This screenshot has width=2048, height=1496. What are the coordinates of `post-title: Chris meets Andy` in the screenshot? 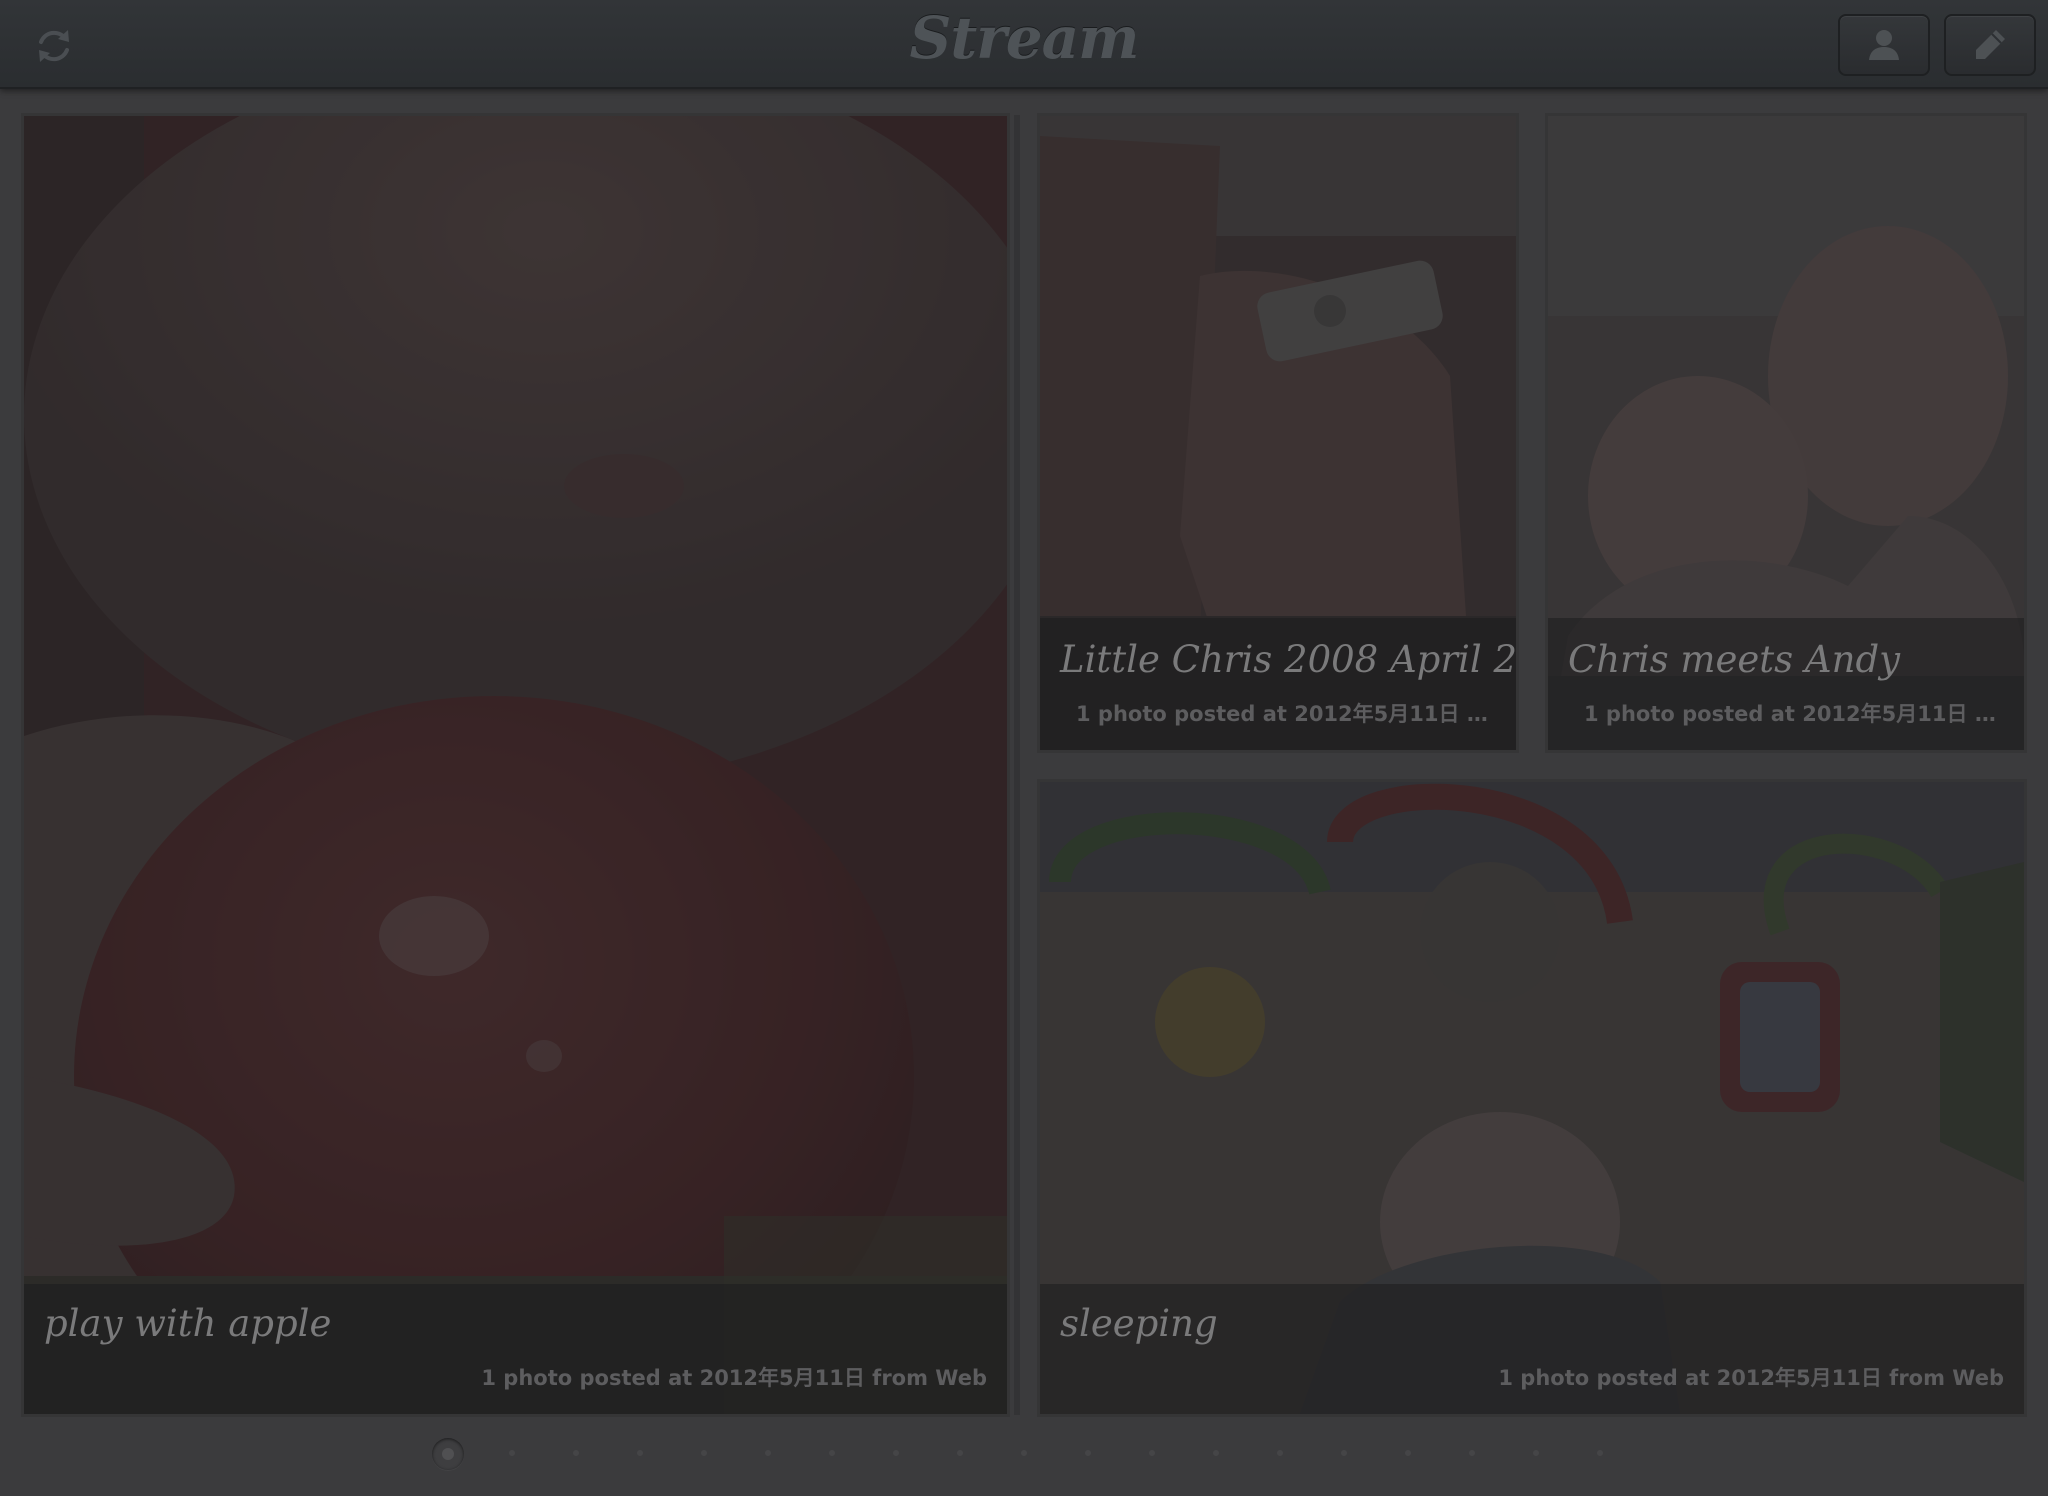 It's located at (1734, 659).